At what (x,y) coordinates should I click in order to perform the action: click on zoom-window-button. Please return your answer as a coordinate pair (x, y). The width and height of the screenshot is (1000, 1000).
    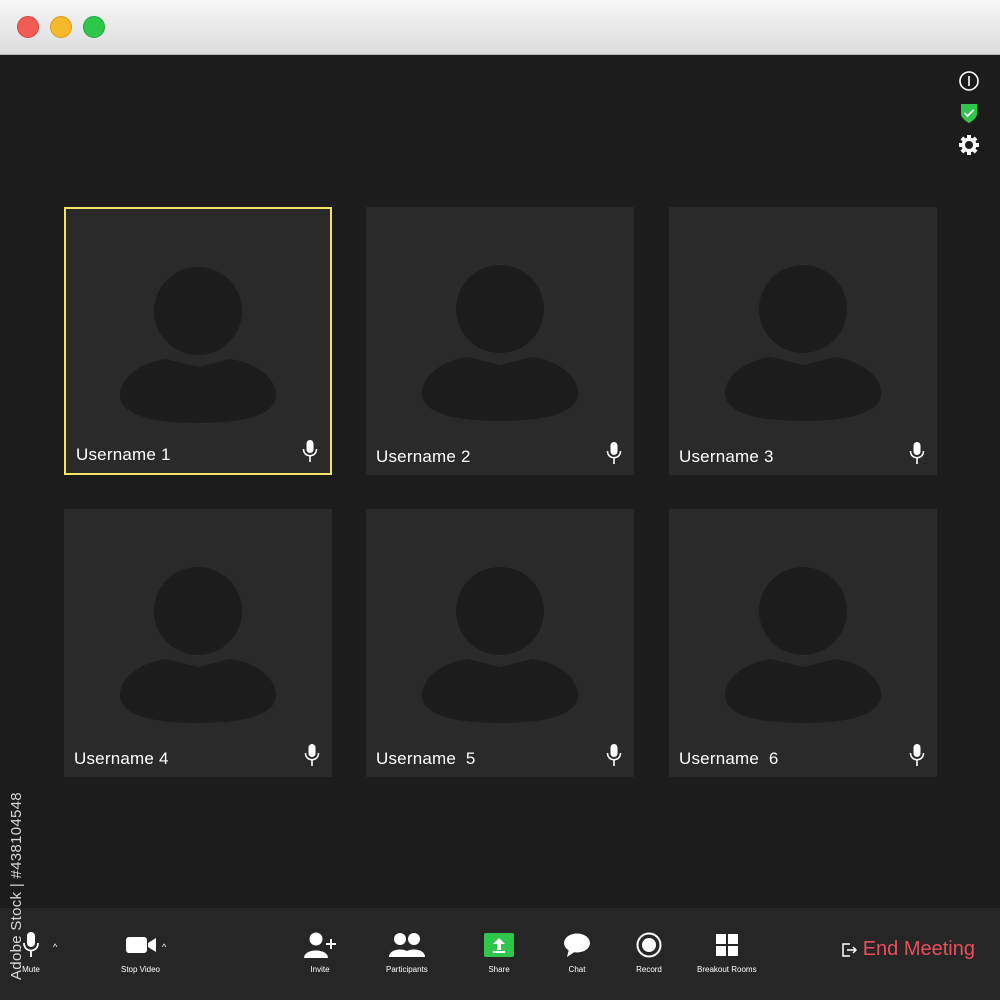
    Looking at the image, I should click on (94, 27).